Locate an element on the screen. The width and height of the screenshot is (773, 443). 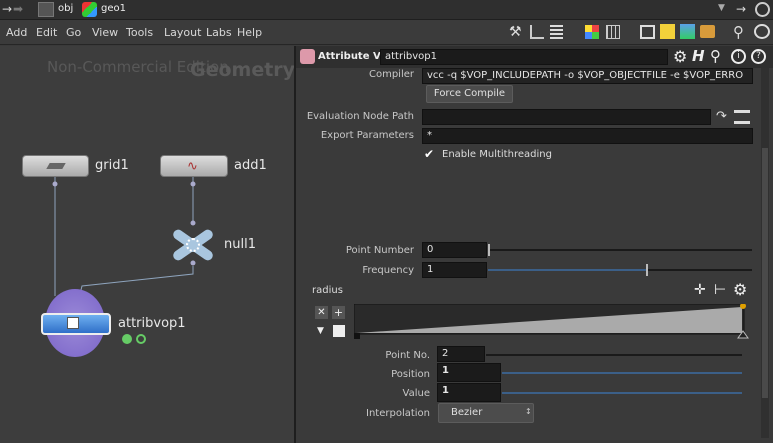
geo-icon is located at coordinates (89, 9).